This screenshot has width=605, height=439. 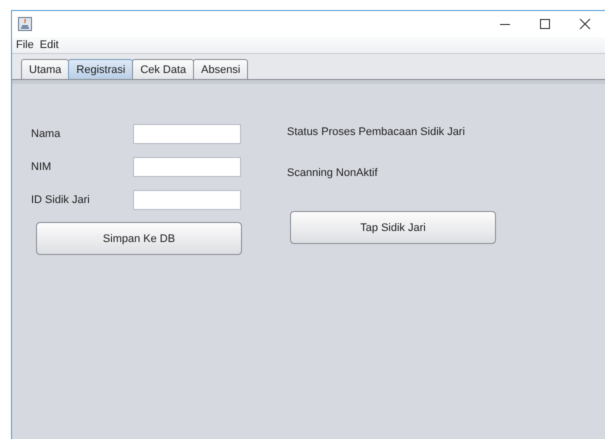 I want to click on tab: Registrasi, so click(x=101, y=69).